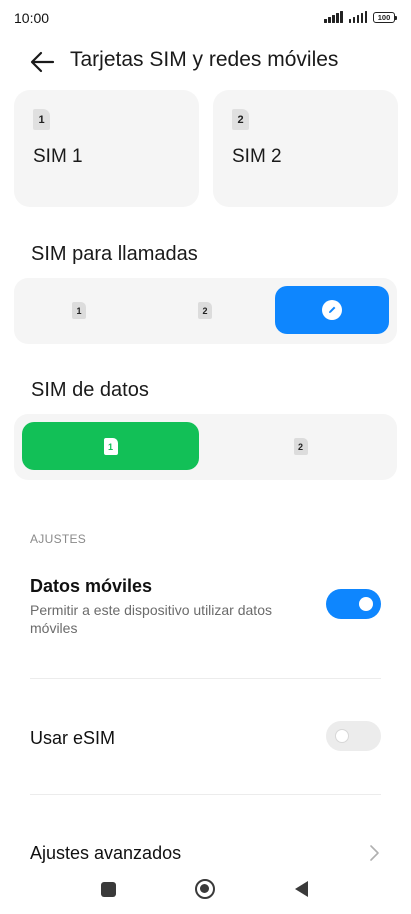 The width and height of the screenshot is (411, 914). I want to click on back-triangle-icon, so click(301, 889).